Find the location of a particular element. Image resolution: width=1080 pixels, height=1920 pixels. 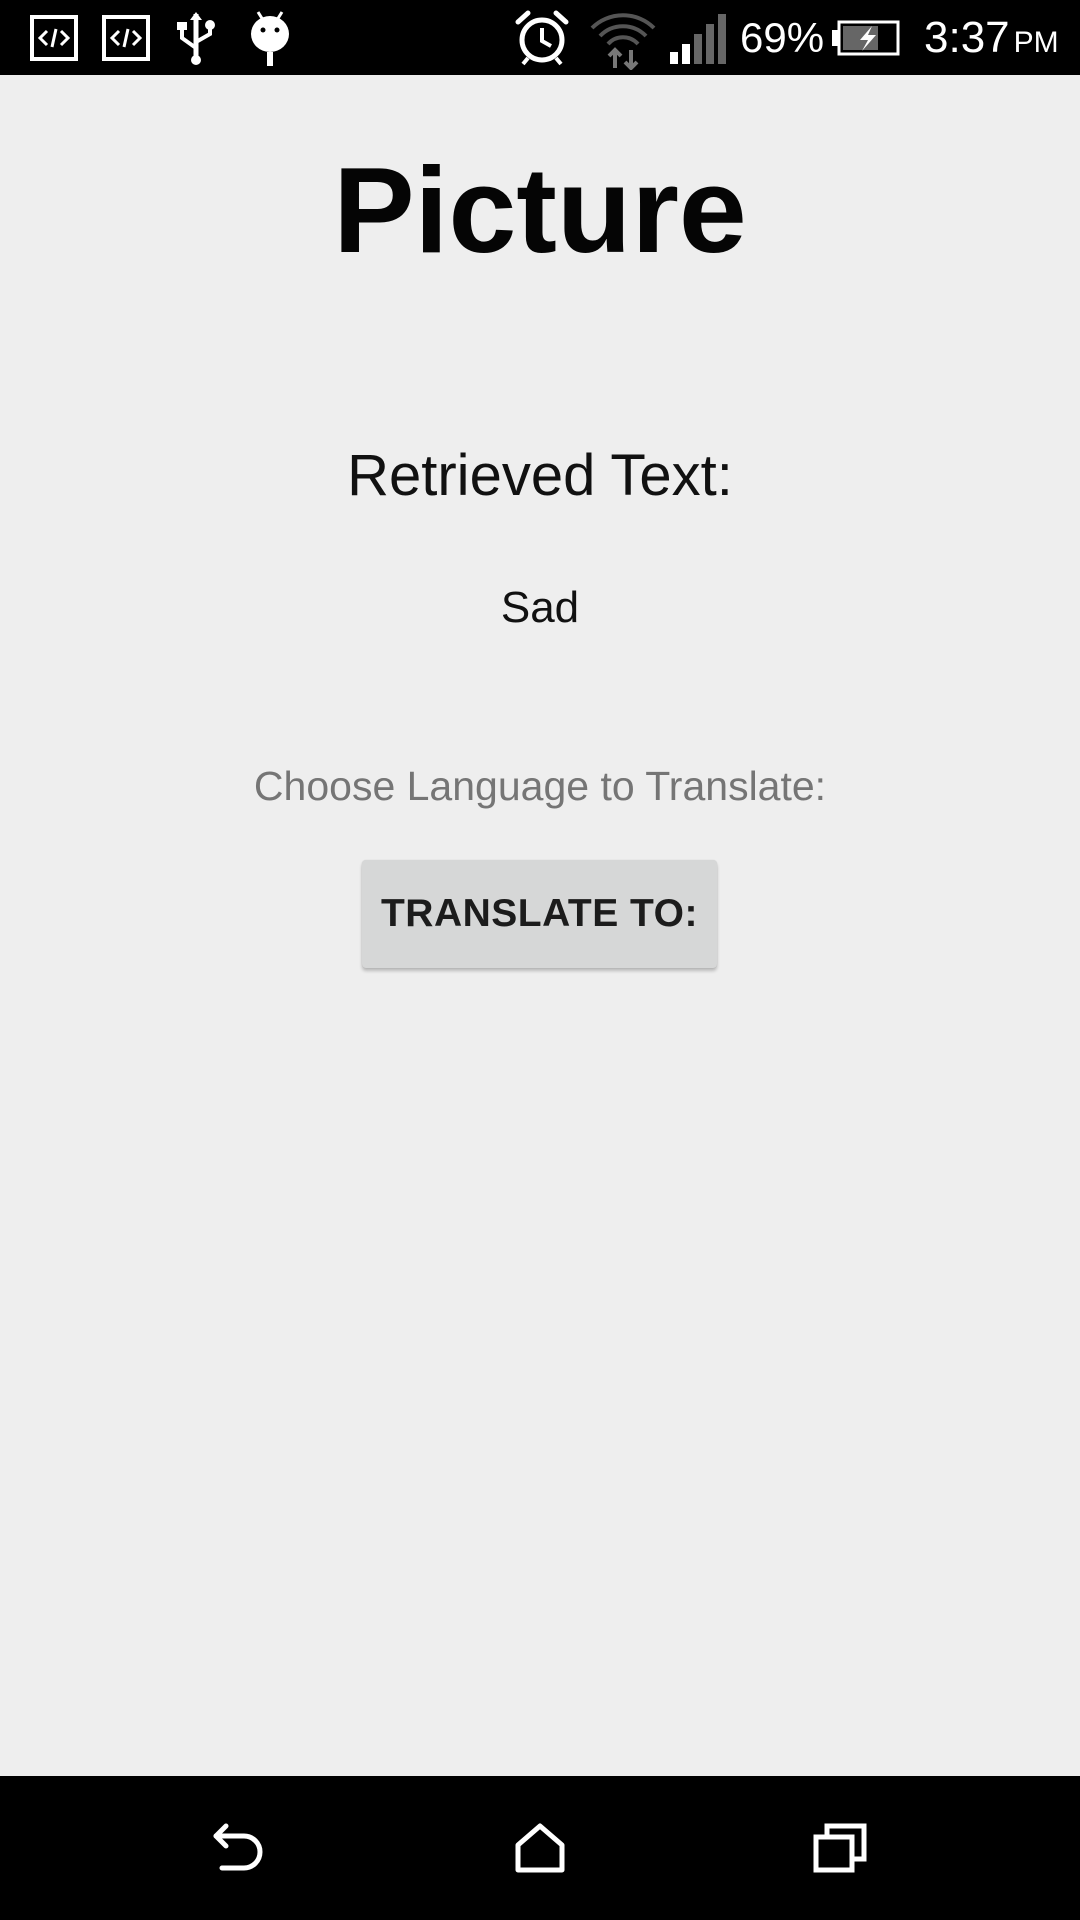

home-icon is located at coordinates (540, 1848).